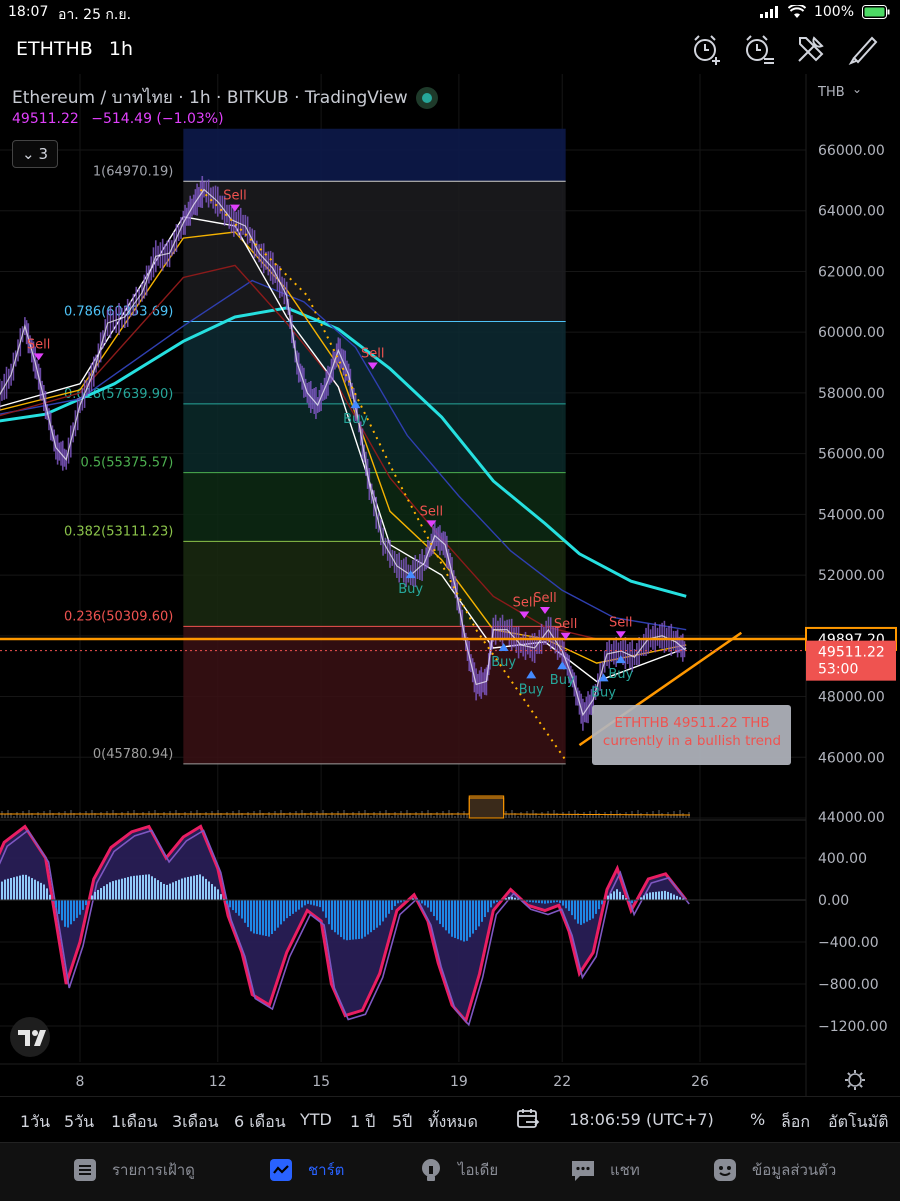  What do you see at coordinates (848, 985) in the screenshot?
I see `oscillator-axis-tick: −800.00` at bounding box center [848, 985].